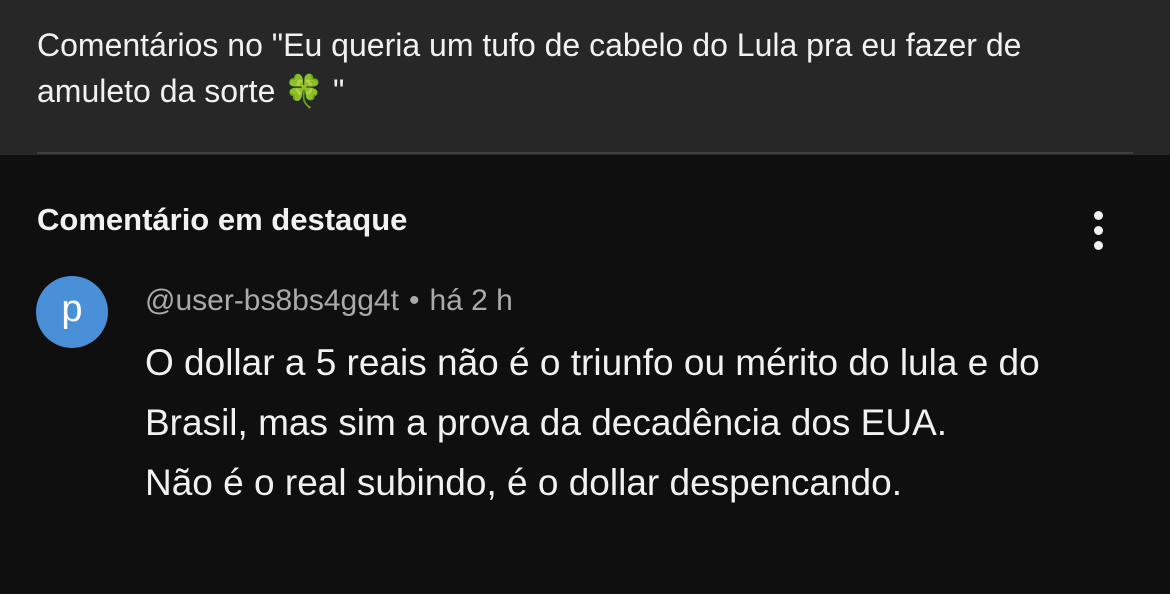 The width and height of the screenshot is (1170, 594). What do you see at coordinates (272, 300) in the screenshot?
I see `comment-author: @user-bs8bs4gg4t` at bounding box center [272, 300].